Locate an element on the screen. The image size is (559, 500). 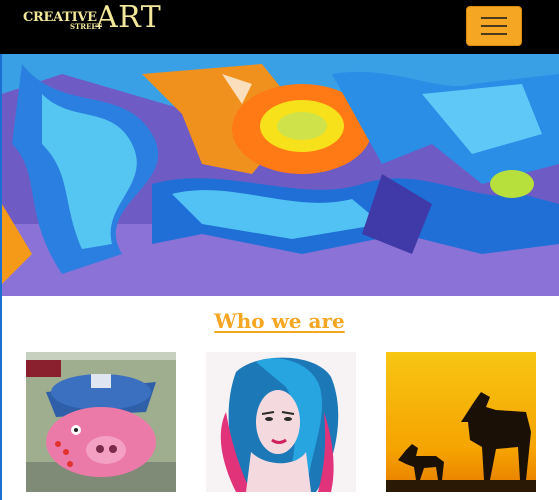
section-title: Who we are is located at coordinates (279, 321).